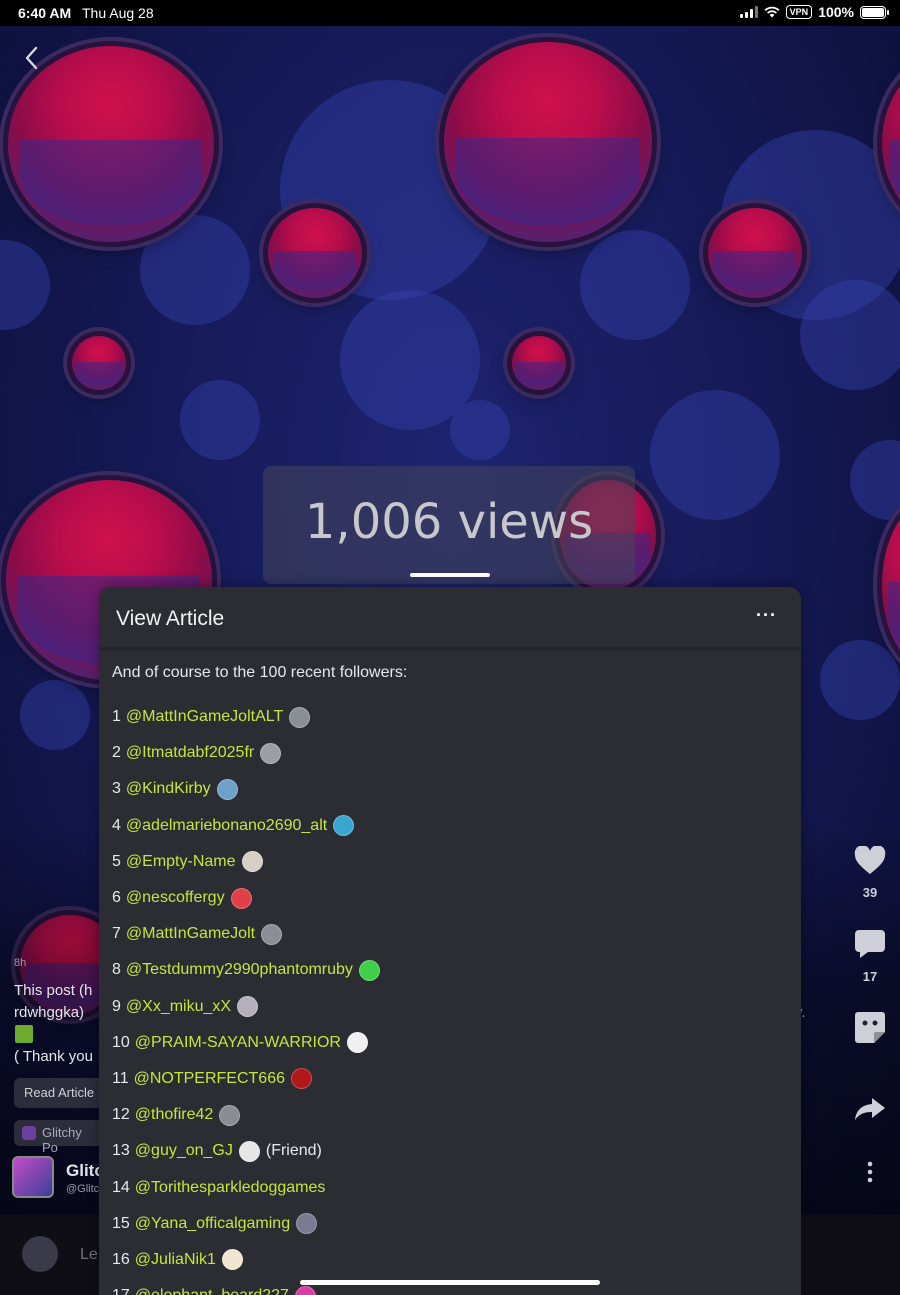  I want to click on follower-rank: 17, so click(121, 1291).